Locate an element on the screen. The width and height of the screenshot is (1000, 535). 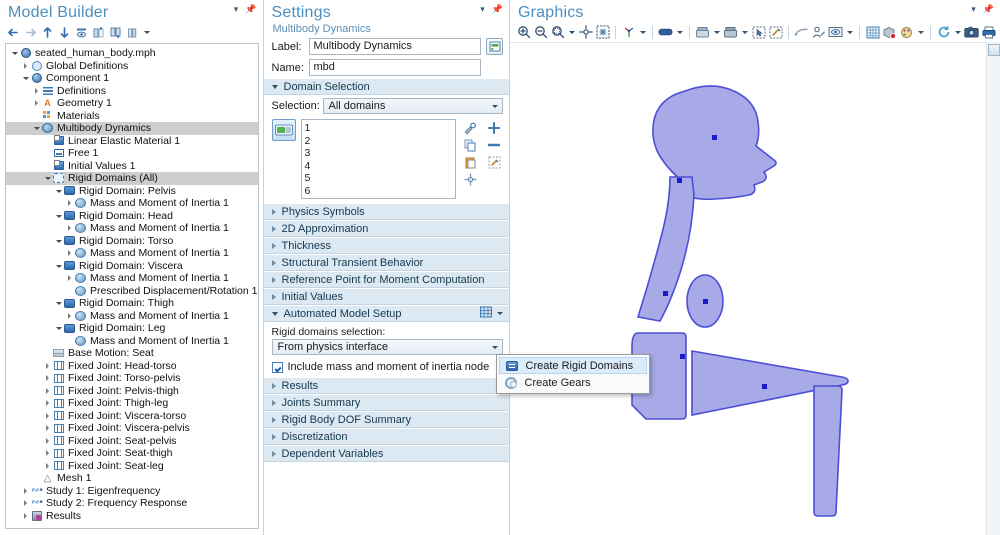
body-torso is located at coordinates (665, 249).